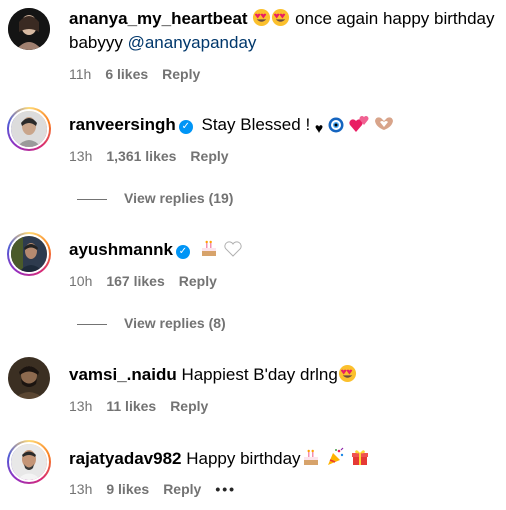  What do you see at coordinates (141, 156) in the screenshot?
I see `likes-count: 1,361 likes` at bounding box center [141, 156].